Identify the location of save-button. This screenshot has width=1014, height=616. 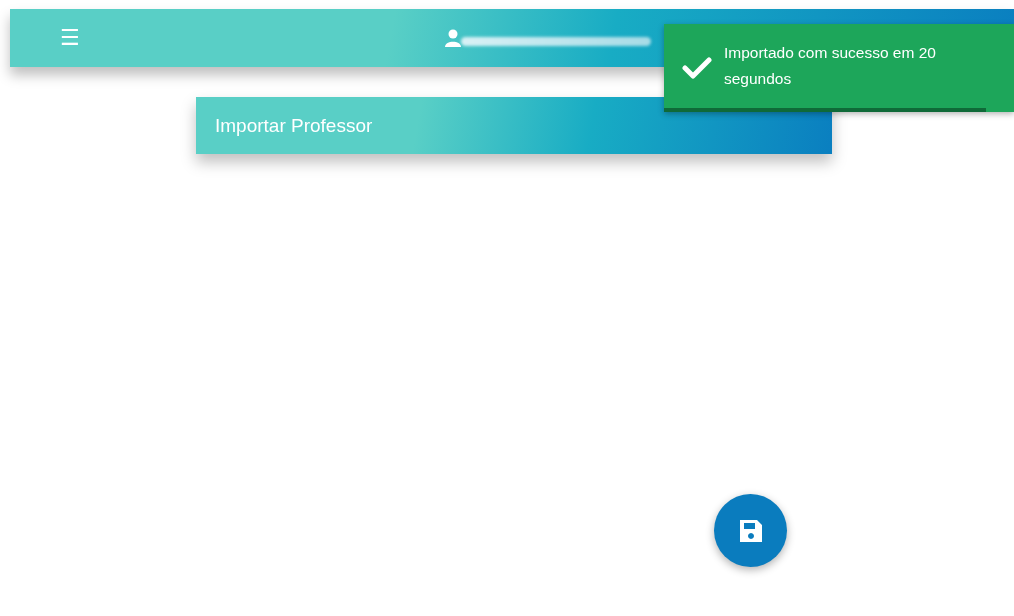
(750, 530).